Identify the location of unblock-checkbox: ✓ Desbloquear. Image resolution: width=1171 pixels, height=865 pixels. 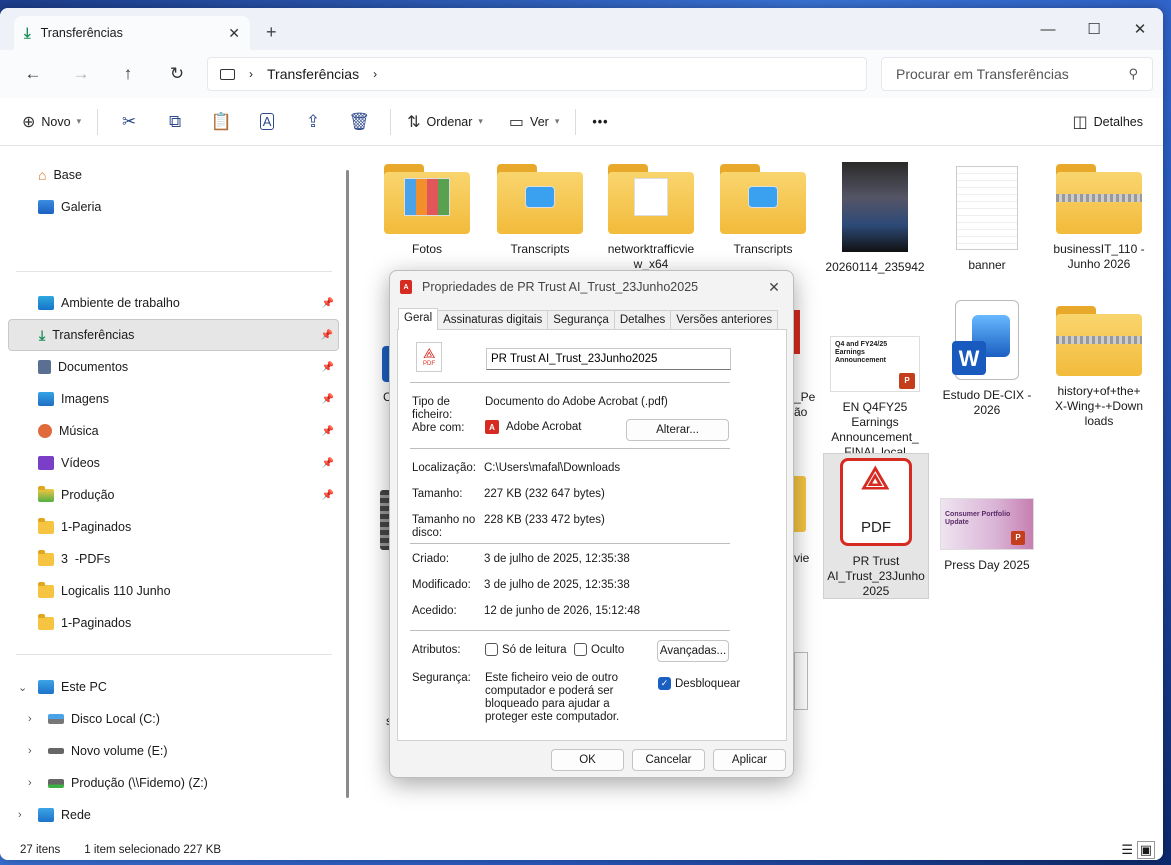
(699, 683).